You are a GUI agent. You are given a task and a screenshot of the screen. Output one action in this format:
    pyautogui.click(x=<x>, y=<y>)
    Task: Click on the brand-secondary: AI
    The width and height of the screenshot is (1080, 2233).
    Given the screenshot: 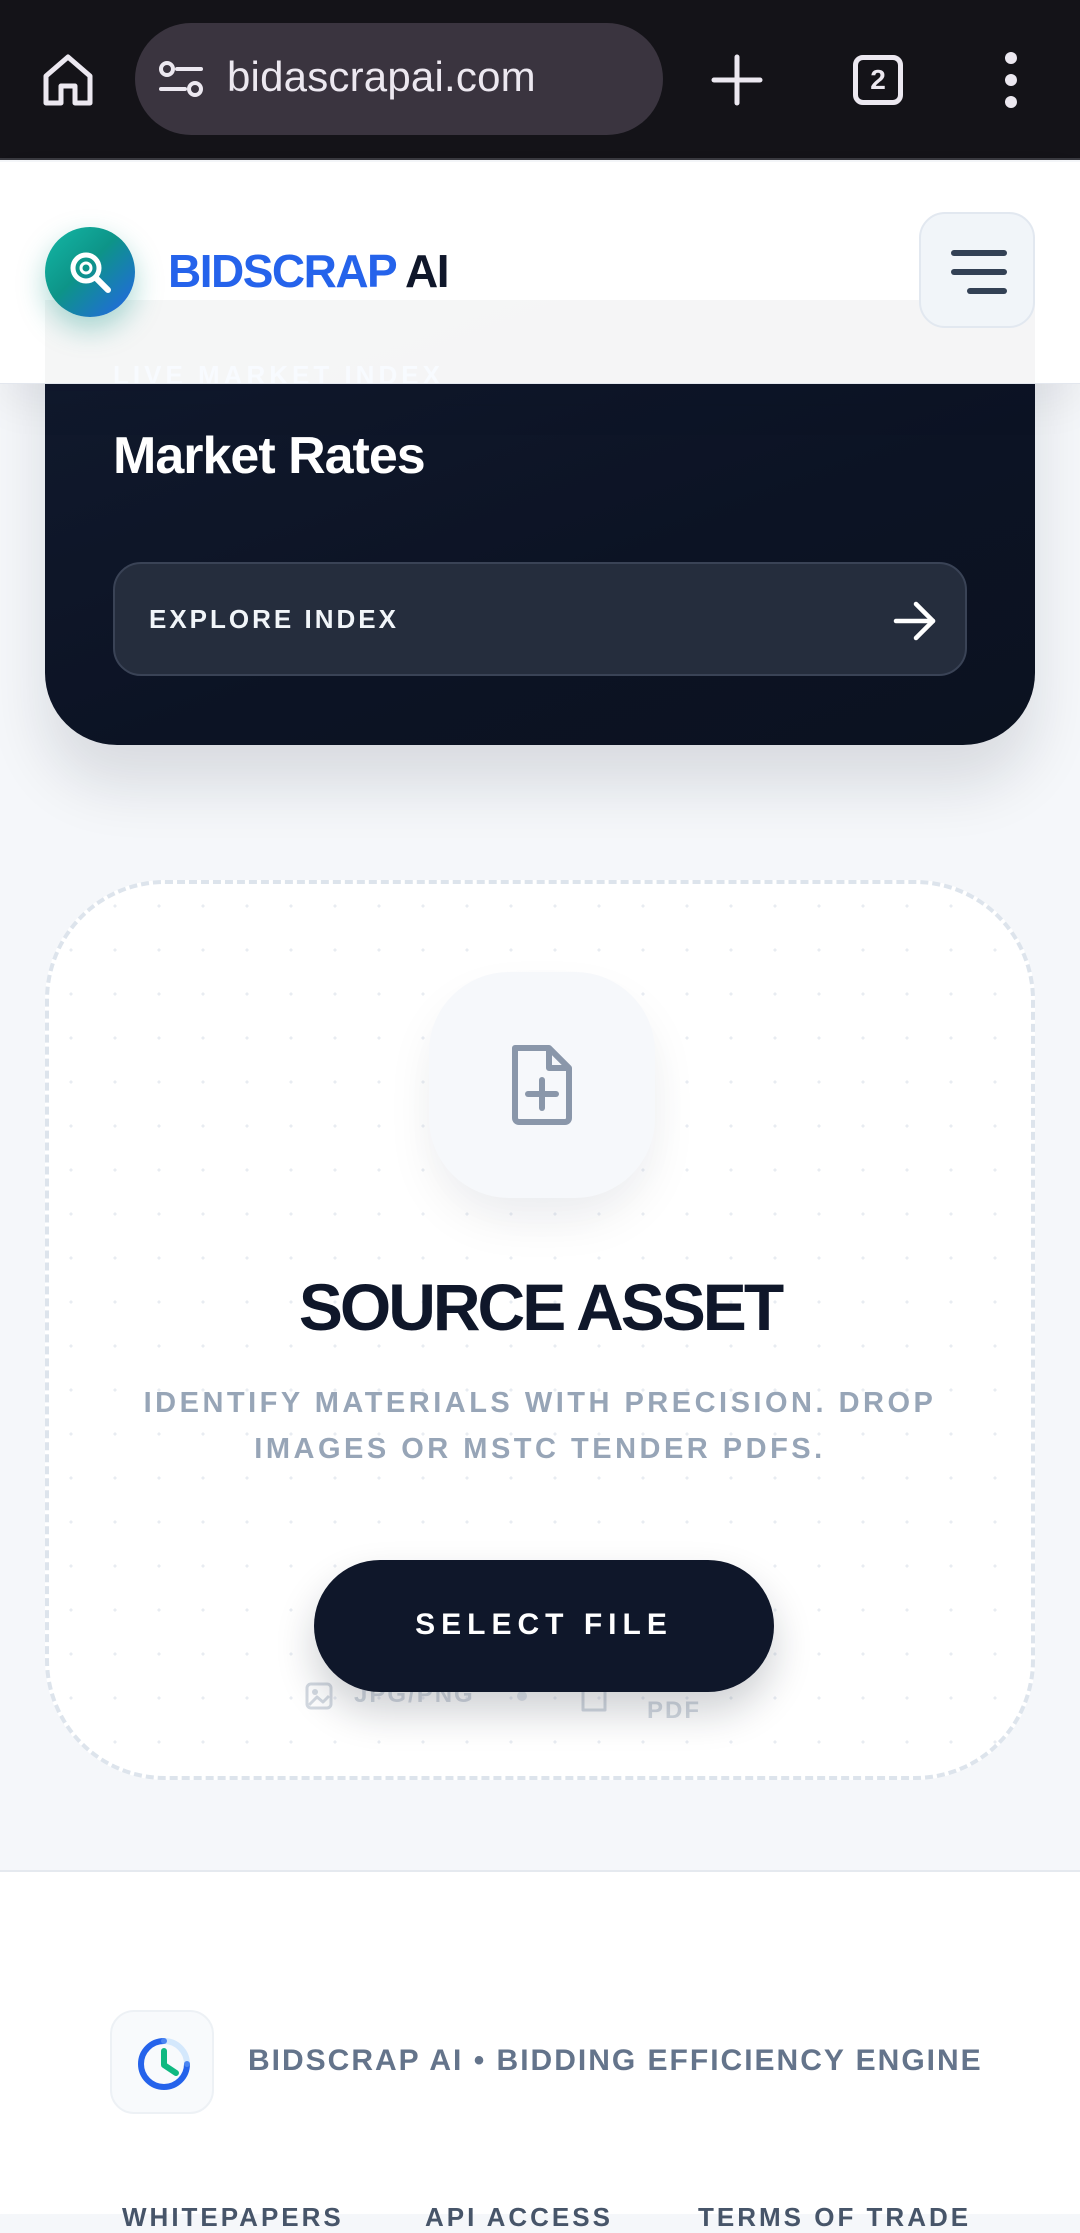 What is the action you would take?
    pyautogui.click(x=427, y=271)
    